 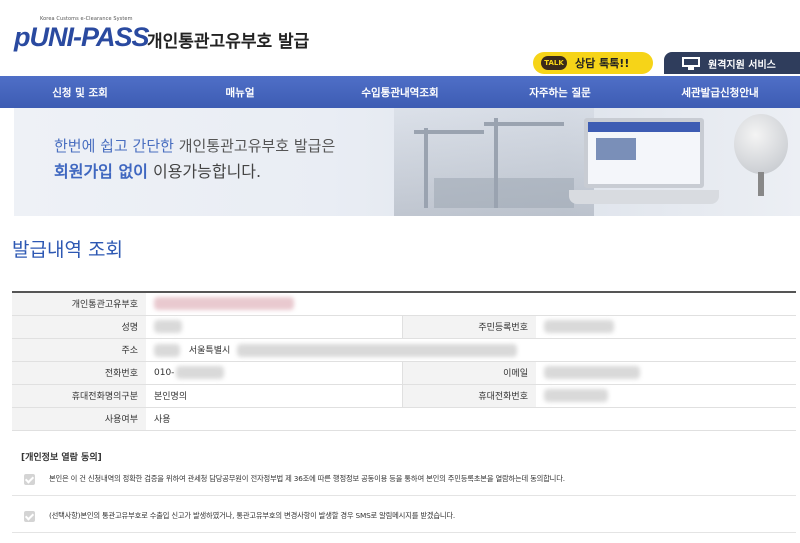 I want to click on usage-value: 사용, so click(x=471, y=419).